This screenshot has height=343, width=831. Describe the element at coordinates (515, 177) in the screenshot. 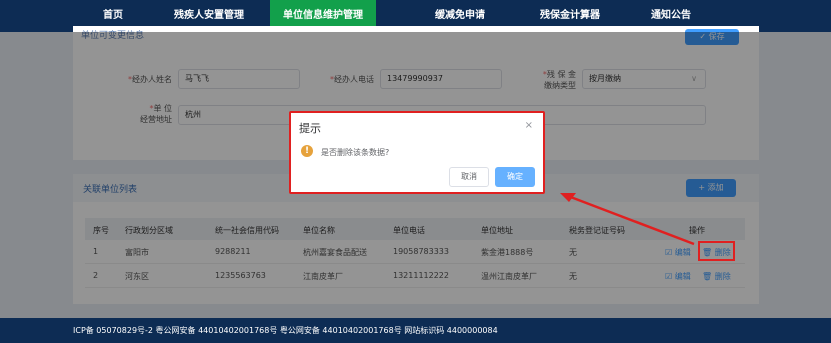

I see `confirm-button: 确定` at that location.